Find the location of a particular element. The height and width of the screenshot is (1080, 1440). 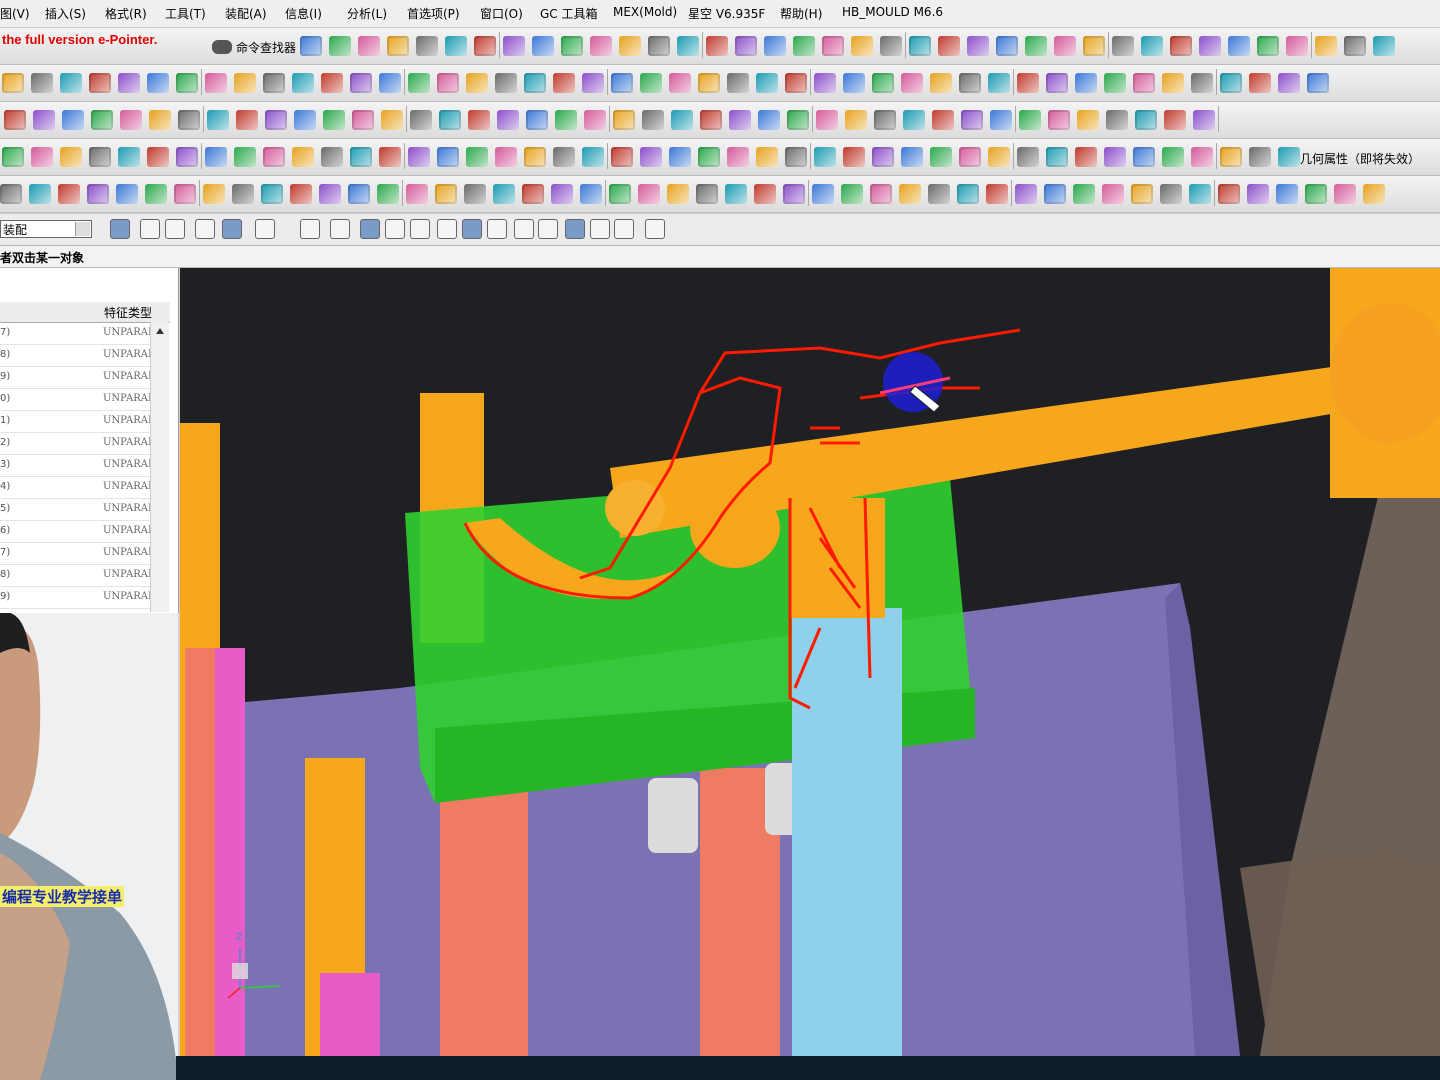

menu-item: 首选项(P) is located at coordinates (433, 13).